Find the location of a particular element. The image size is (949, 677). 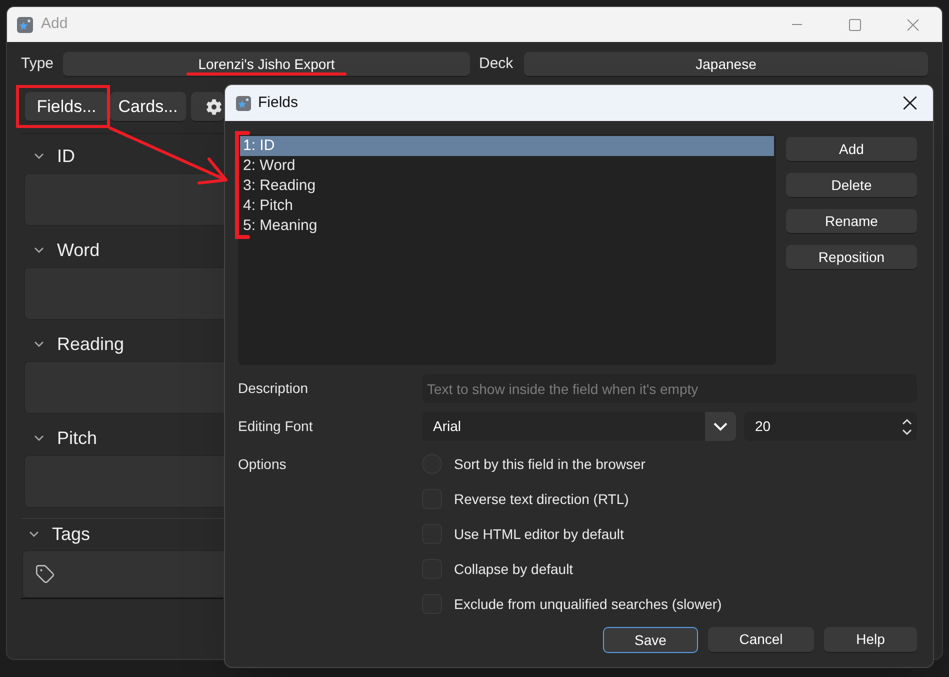

dialog-button: Cancel is located at coordinates (761, 640).